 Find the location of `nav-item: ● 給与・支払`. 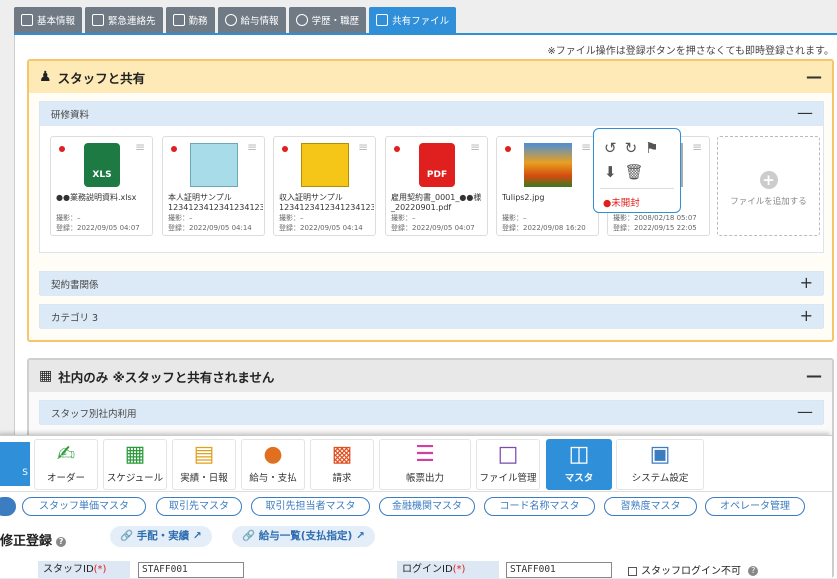

nav-item: ● 給与・支払 is located at coordinates (273, 464).